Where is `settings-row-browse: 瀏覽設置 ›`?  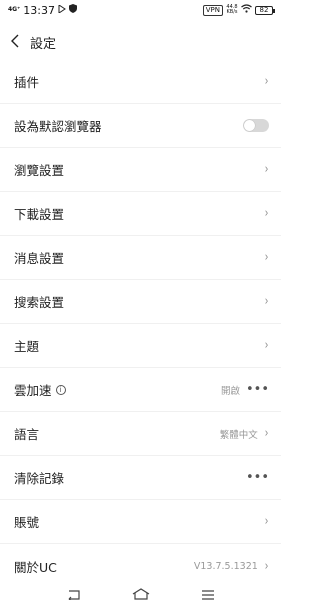 settings-row-browse: 瀏覽設置 › is located at coordinates (140, 170).